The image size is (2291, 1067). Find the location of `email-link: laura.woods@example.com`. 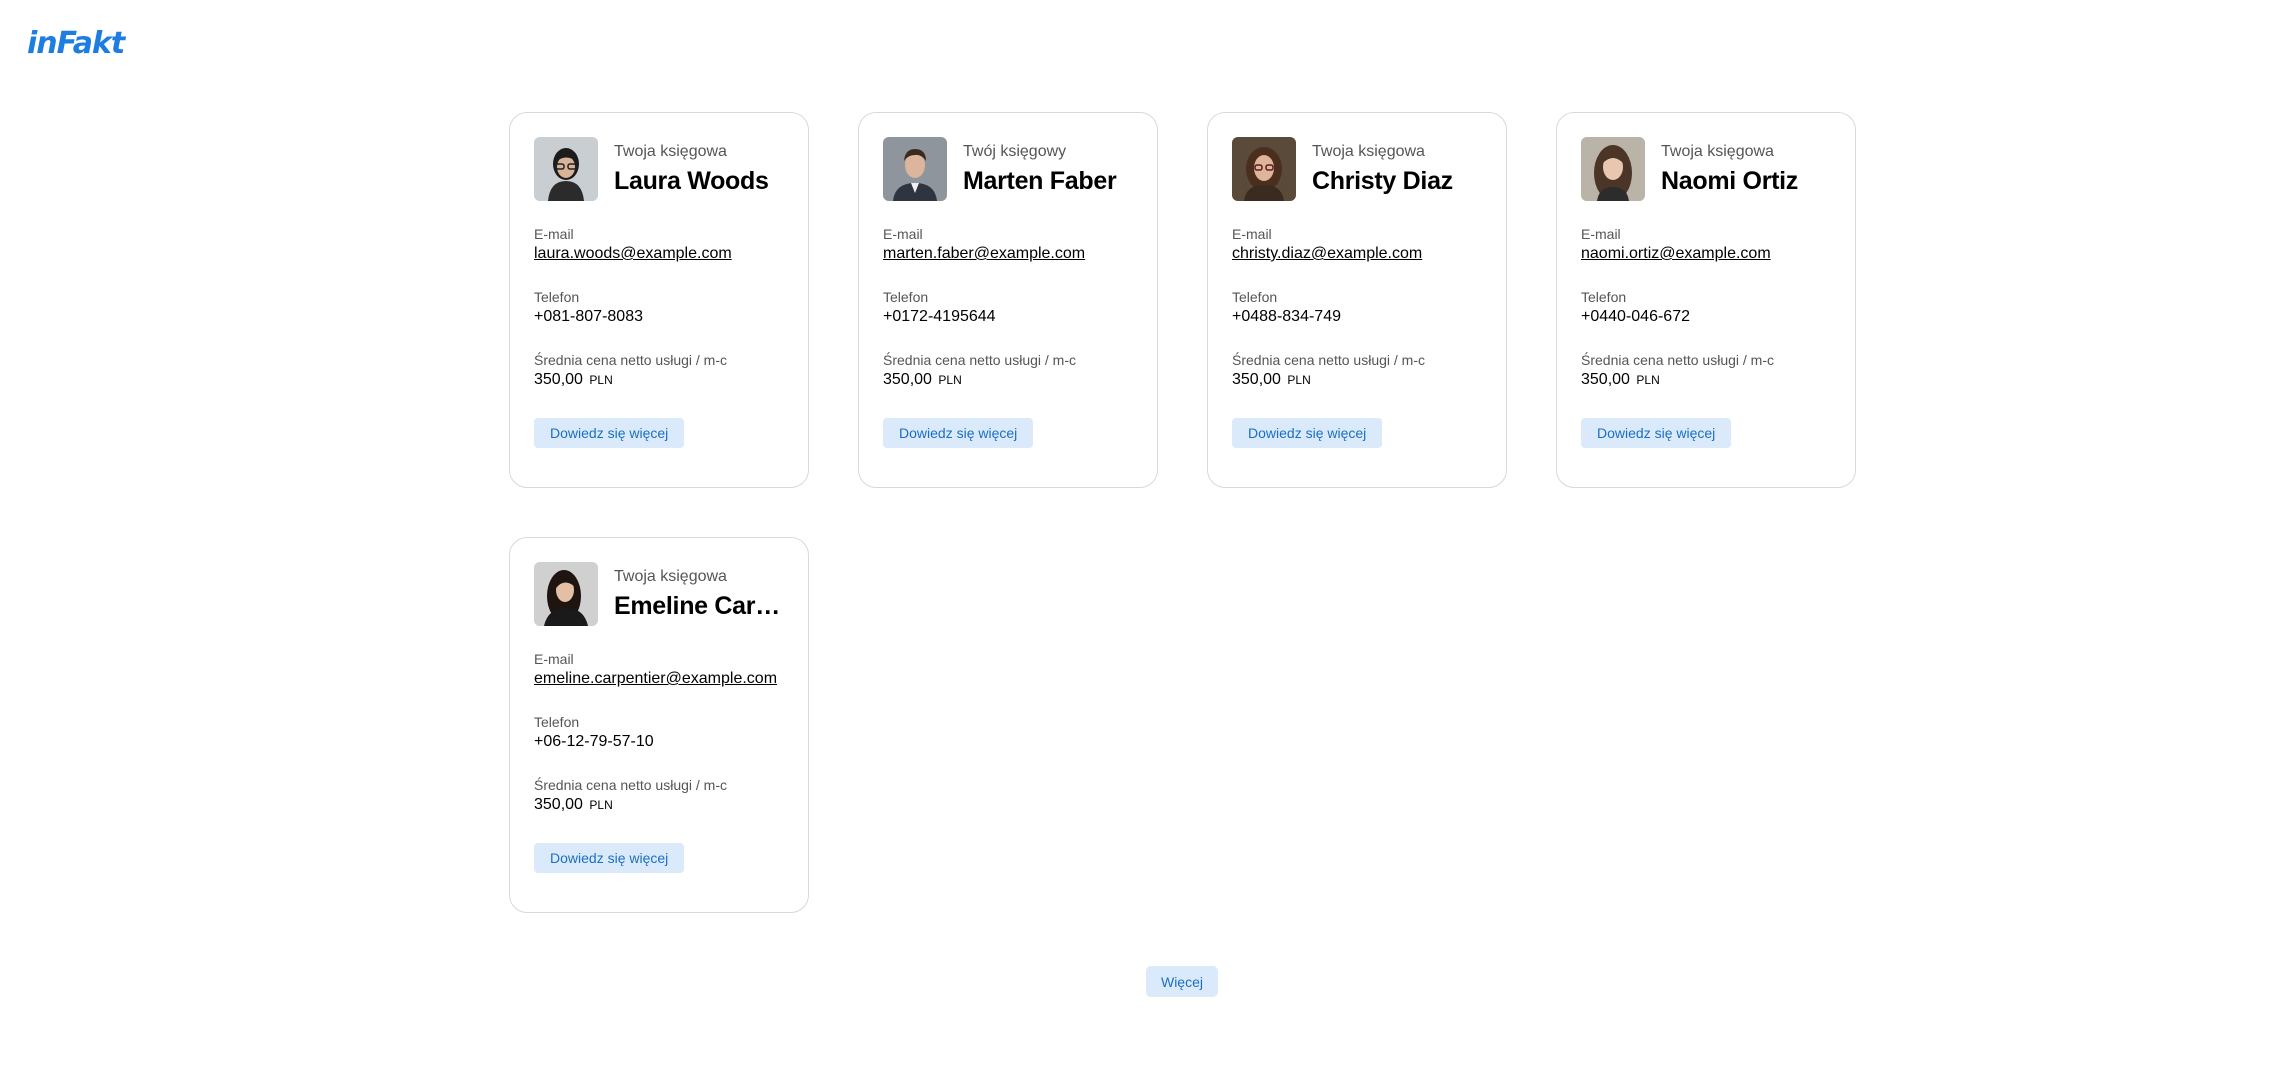

email-link: laura.woods@example.com is located at coordinates (633, 253).